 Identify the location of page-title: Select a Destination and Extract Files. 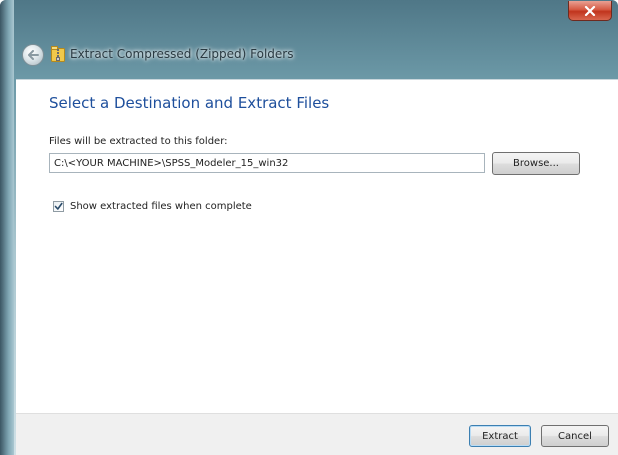
(189, 103).